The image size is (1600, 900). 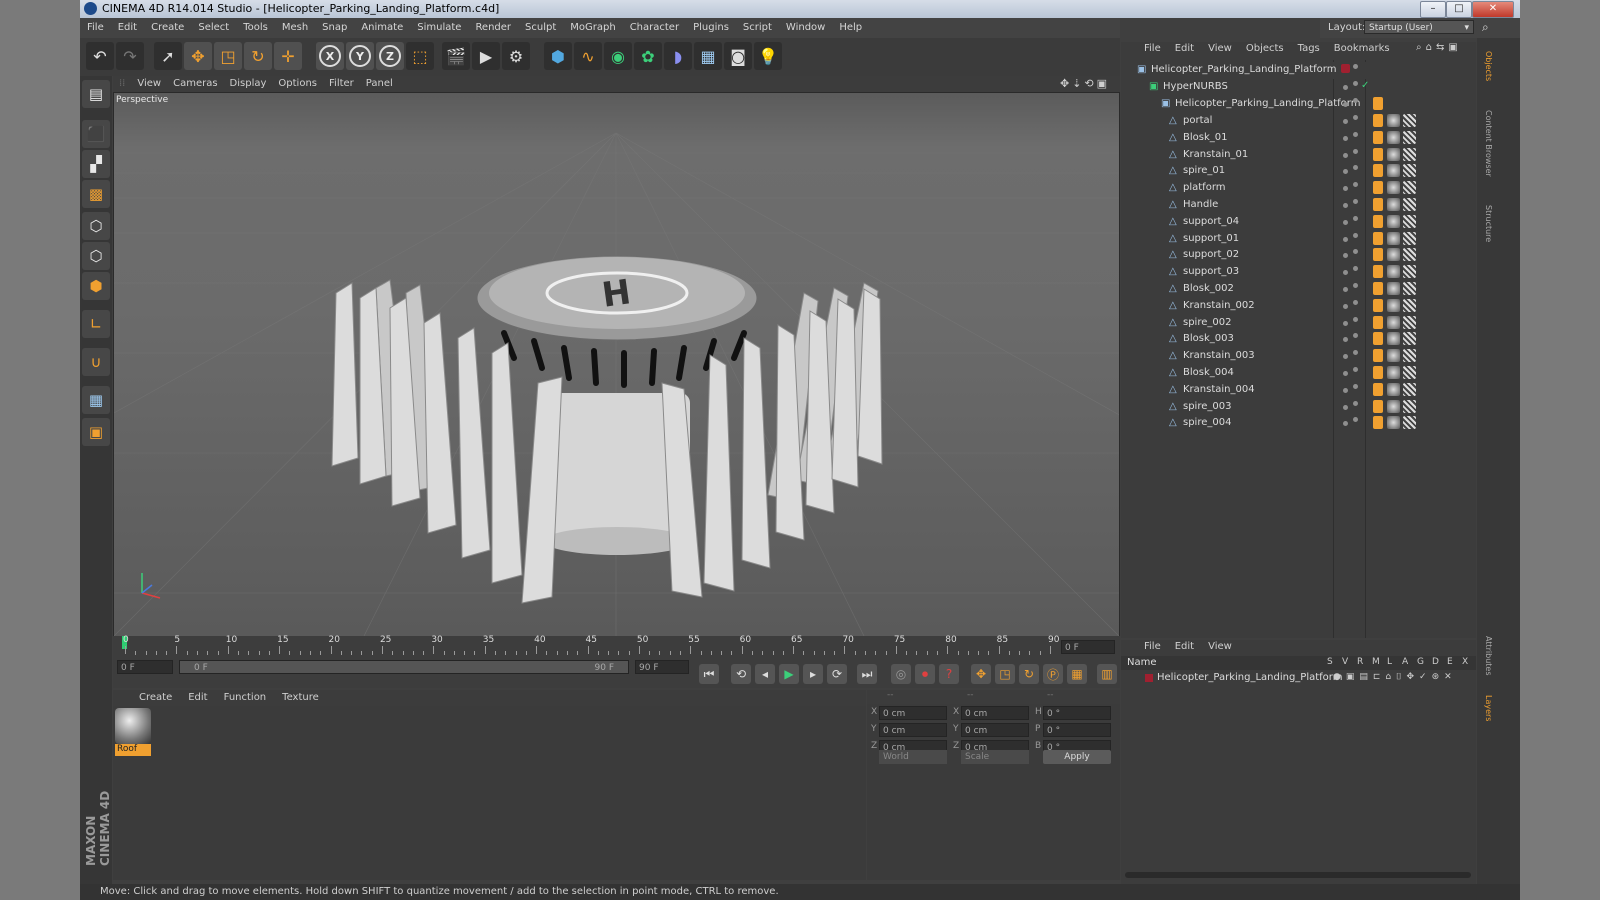 What do you see at coordinates (1005, 674) in the screenshot?
I see `key-scale-icon: ◳` at bounding box center [1005, 674].